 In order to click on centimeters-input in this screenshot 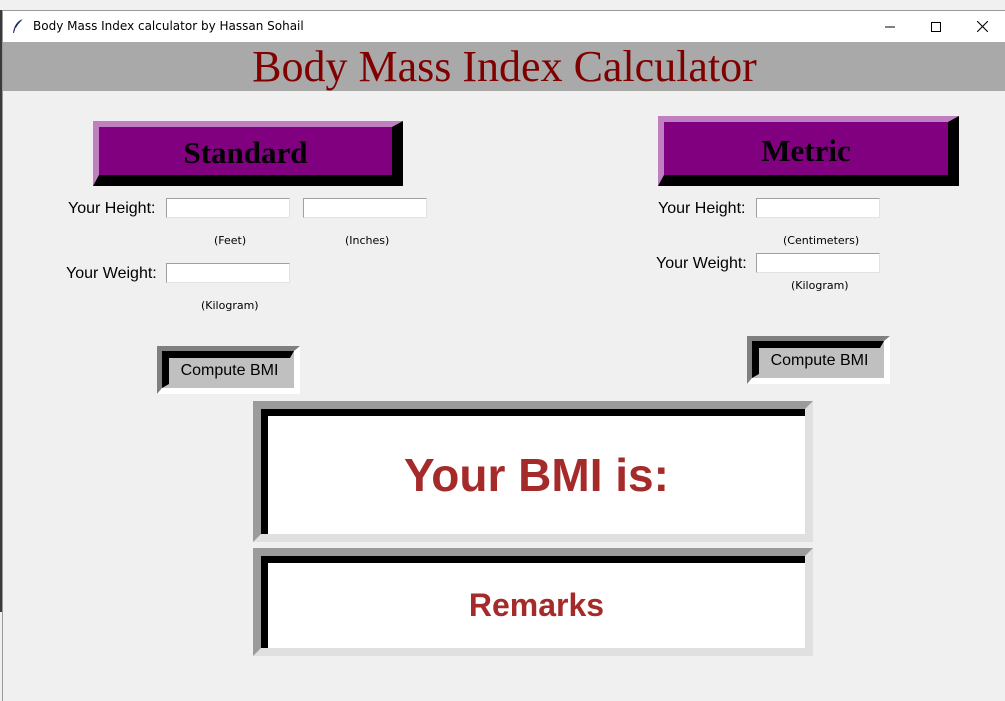, I will do `click(818, 208)`.